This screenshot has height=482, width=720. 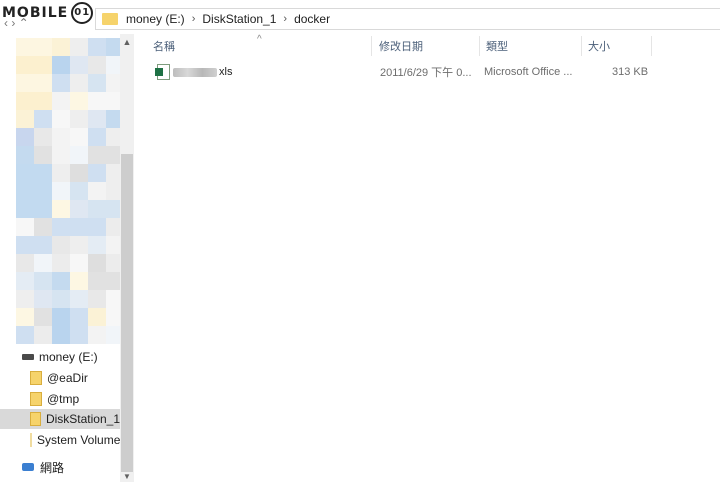 I want to click on breadcrumb-drive: money (E:), so click(x=155, y=19).